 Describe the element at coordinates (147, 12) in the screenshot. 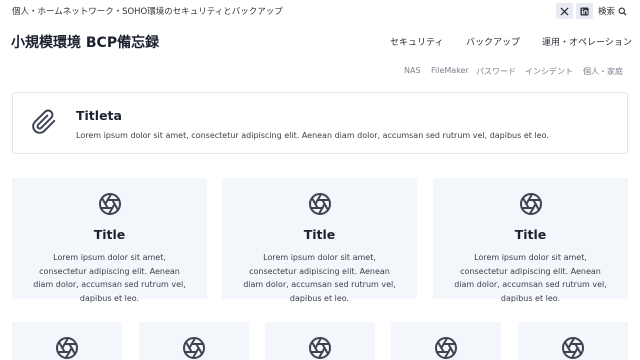

I see `site-tagline: 個人・ホームネットワーク・SOHO環境のセキュリティとバックアップ` at that location.